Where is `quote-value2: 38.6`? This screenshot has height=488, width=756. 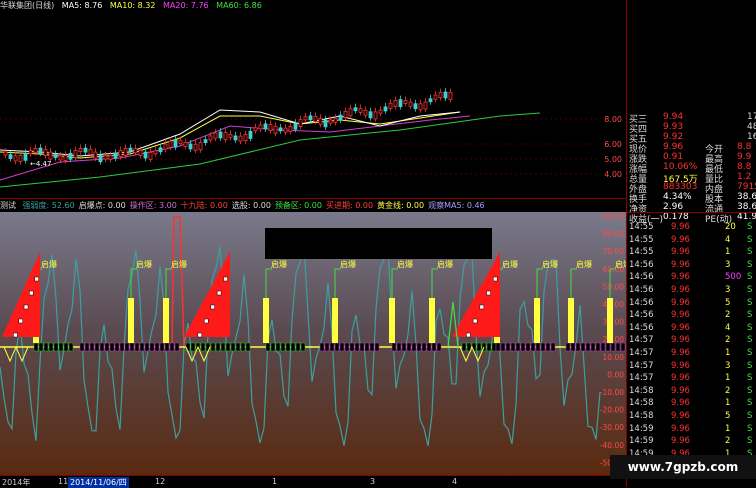
quote-value2: 38.6 is located at coordinates (746, 197).